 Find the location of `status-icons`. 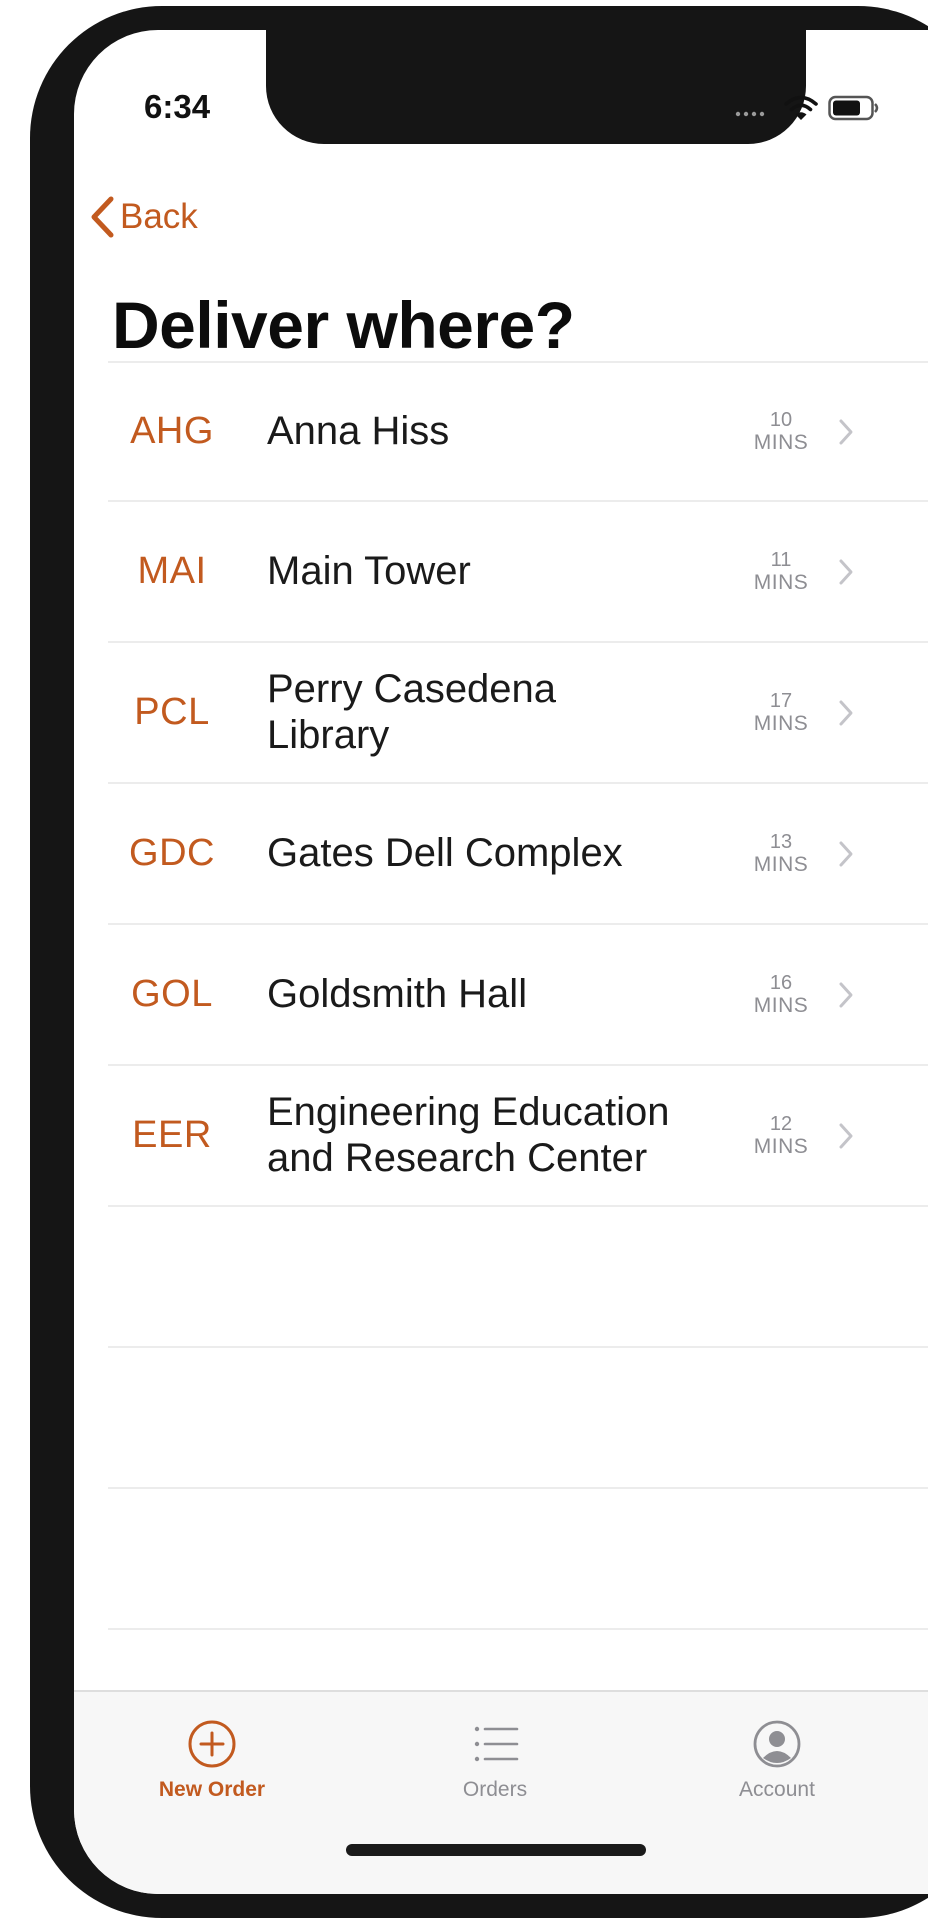

status-icons is located at coordinates (807, 108).